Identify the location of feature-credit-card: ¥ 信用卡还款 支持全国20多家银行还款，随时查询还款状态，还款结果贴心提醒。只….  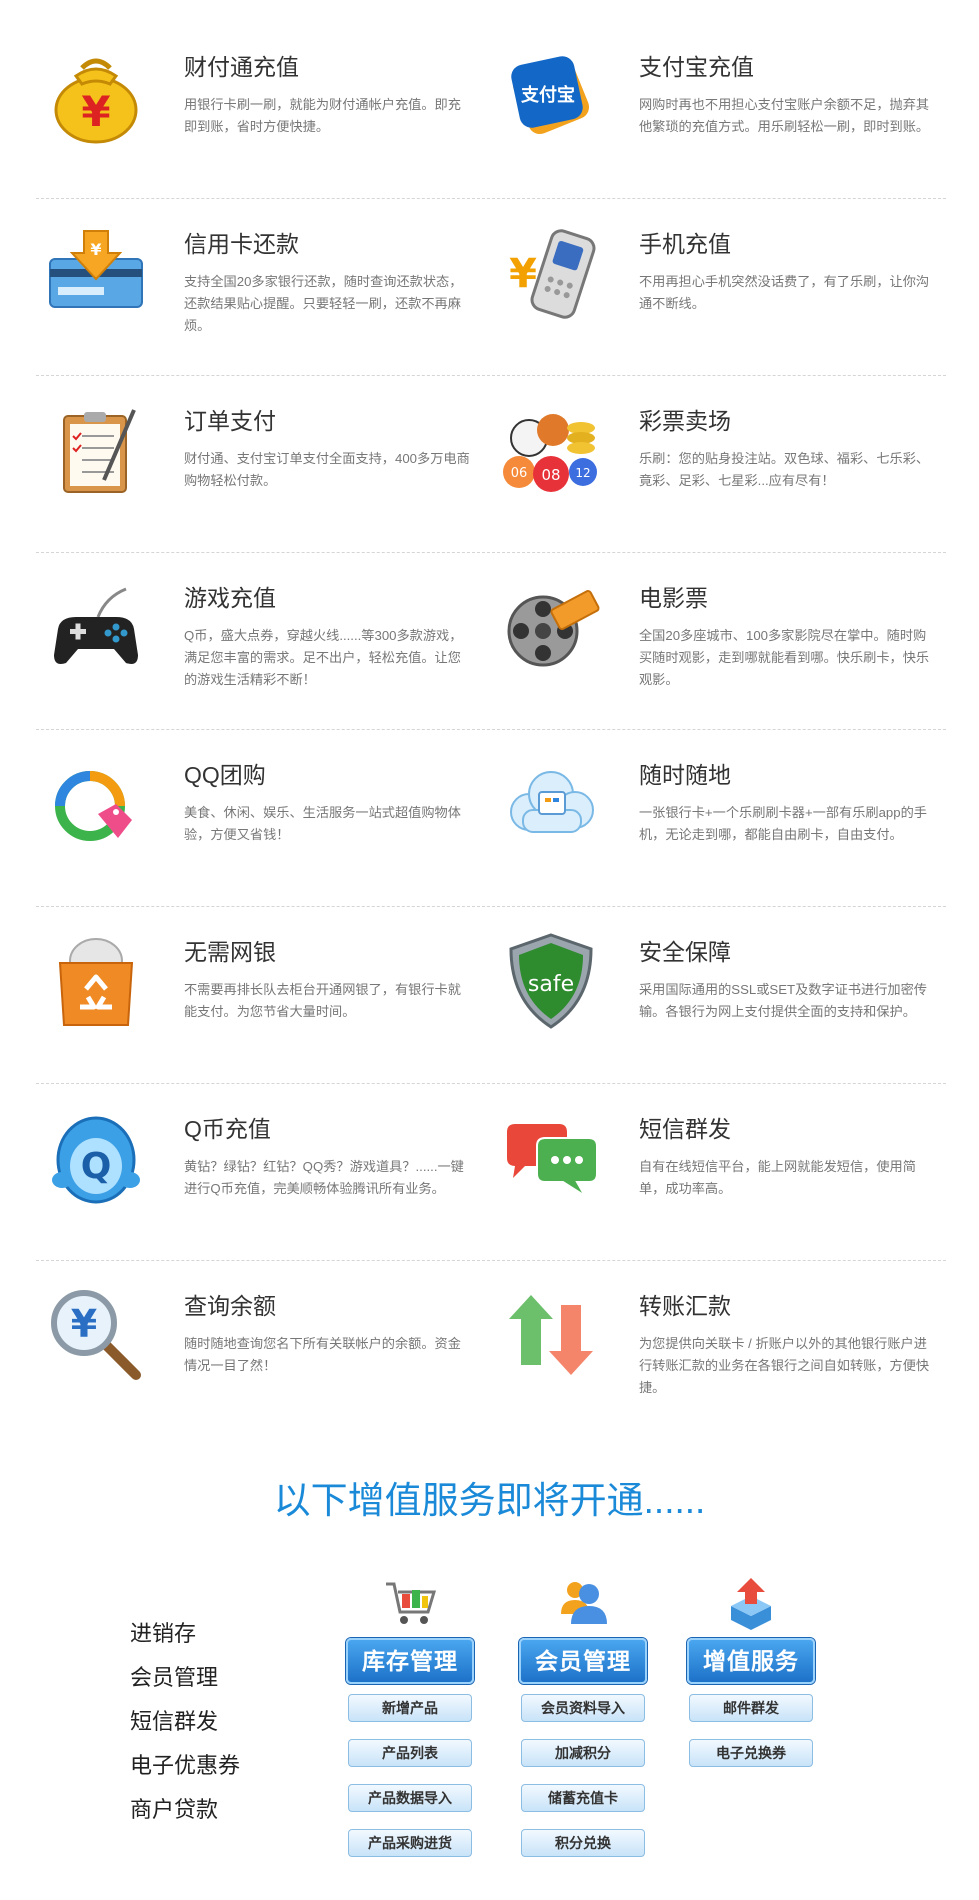
(249, 293).